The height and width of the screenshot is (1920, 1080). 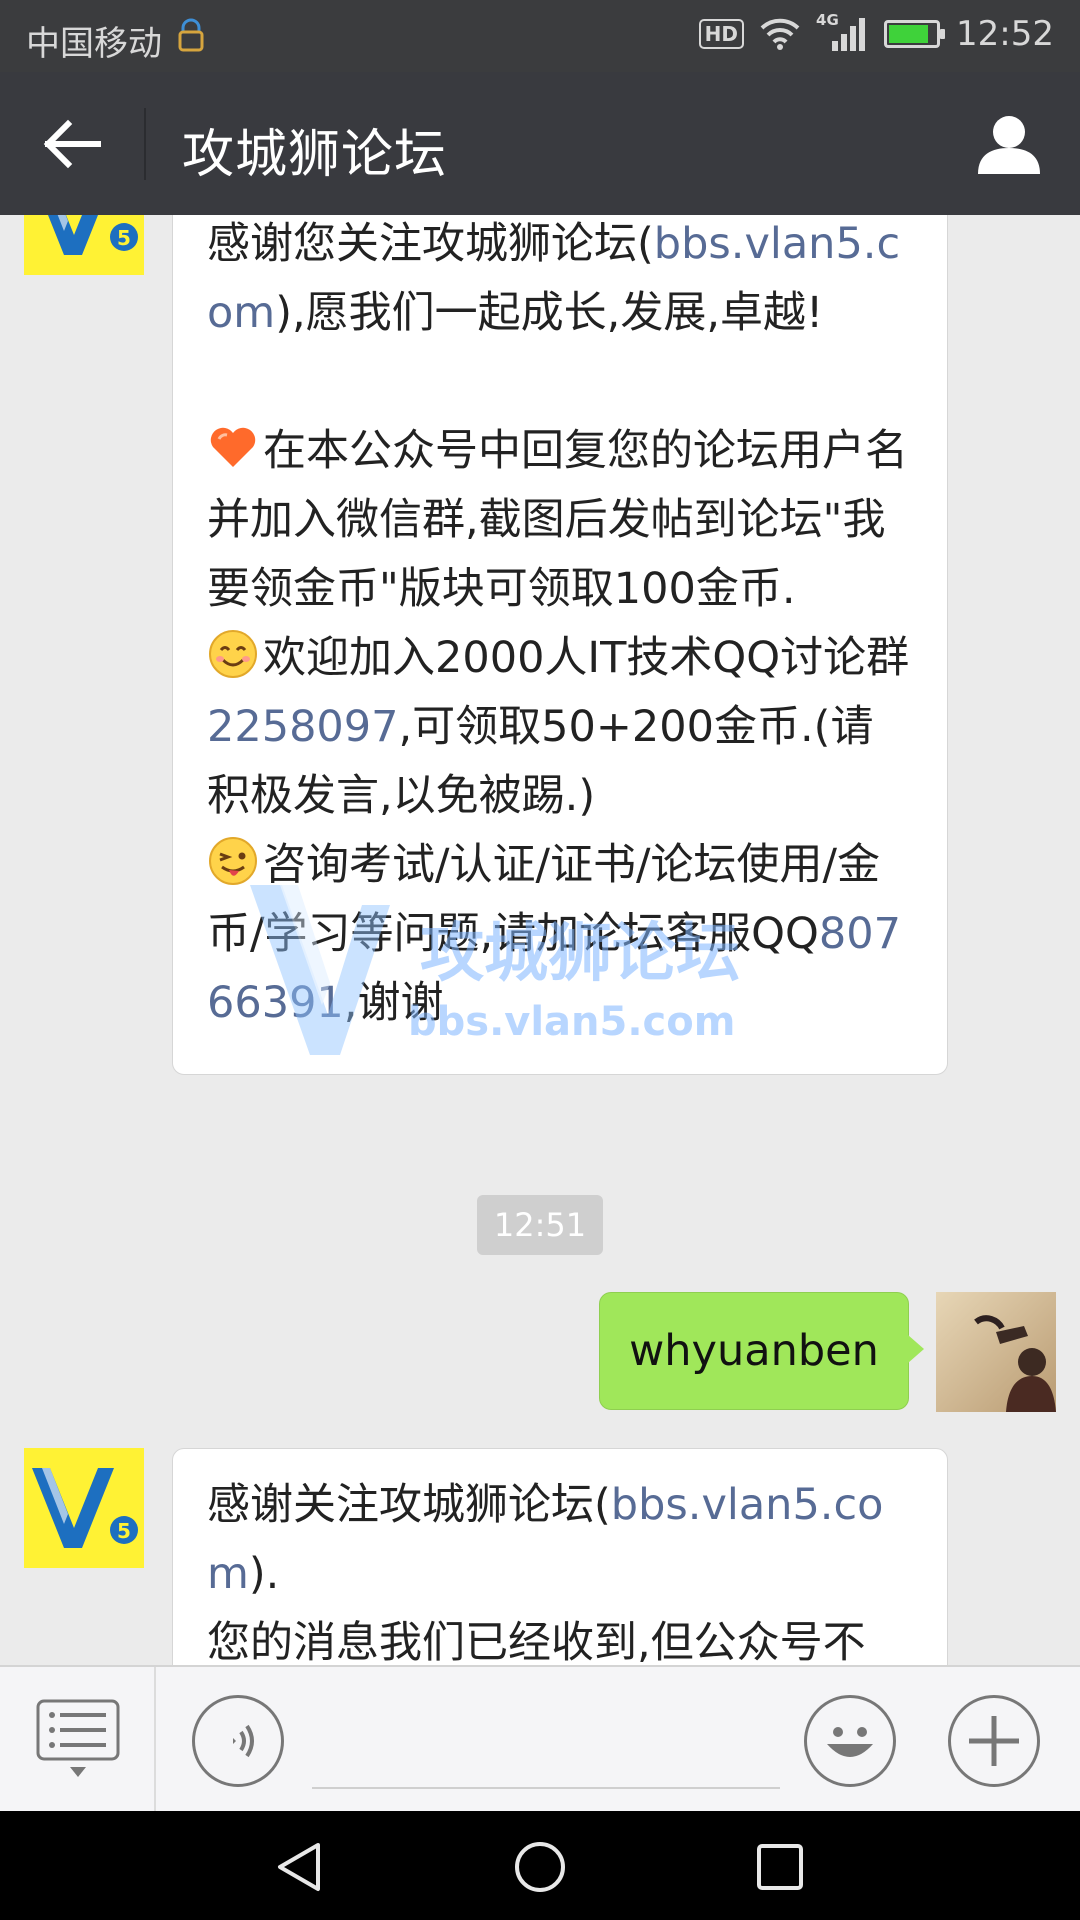 I want to click on input-bar, so click(x=540, y=1738).